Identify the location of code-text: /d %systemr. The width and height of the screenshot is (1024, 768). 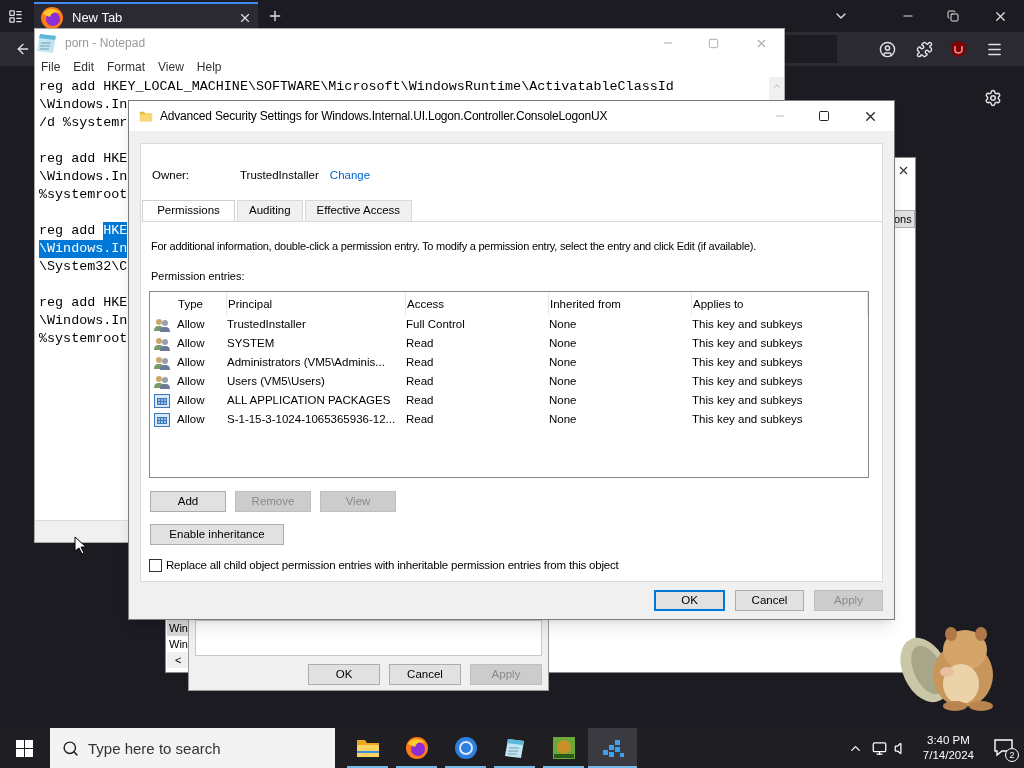
(83, 123).